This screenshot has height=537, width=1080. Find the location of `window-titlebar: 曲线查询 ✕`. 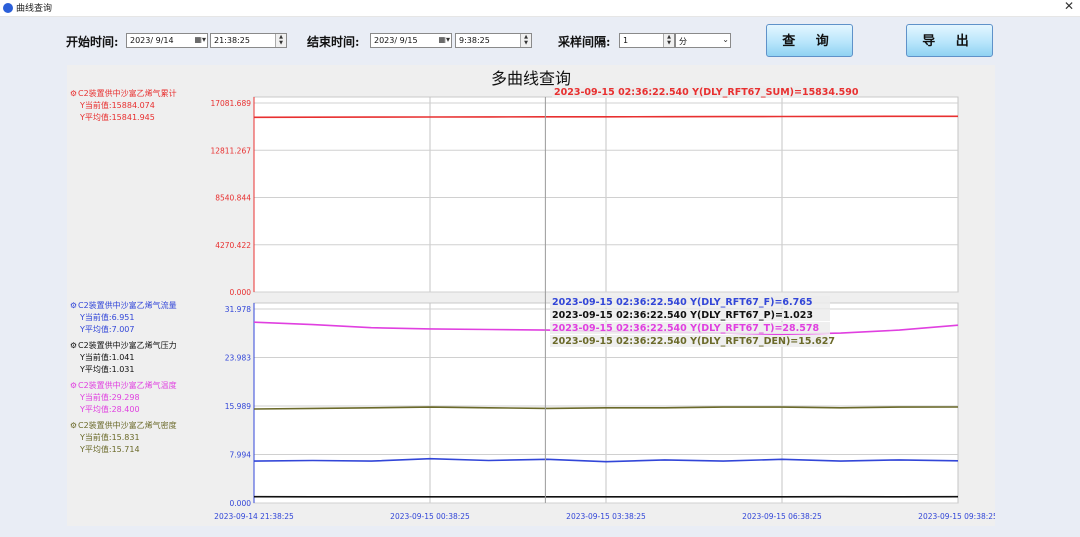

window-titlebar: 曲线查询 ✕ is located at coordinates (540, 8).